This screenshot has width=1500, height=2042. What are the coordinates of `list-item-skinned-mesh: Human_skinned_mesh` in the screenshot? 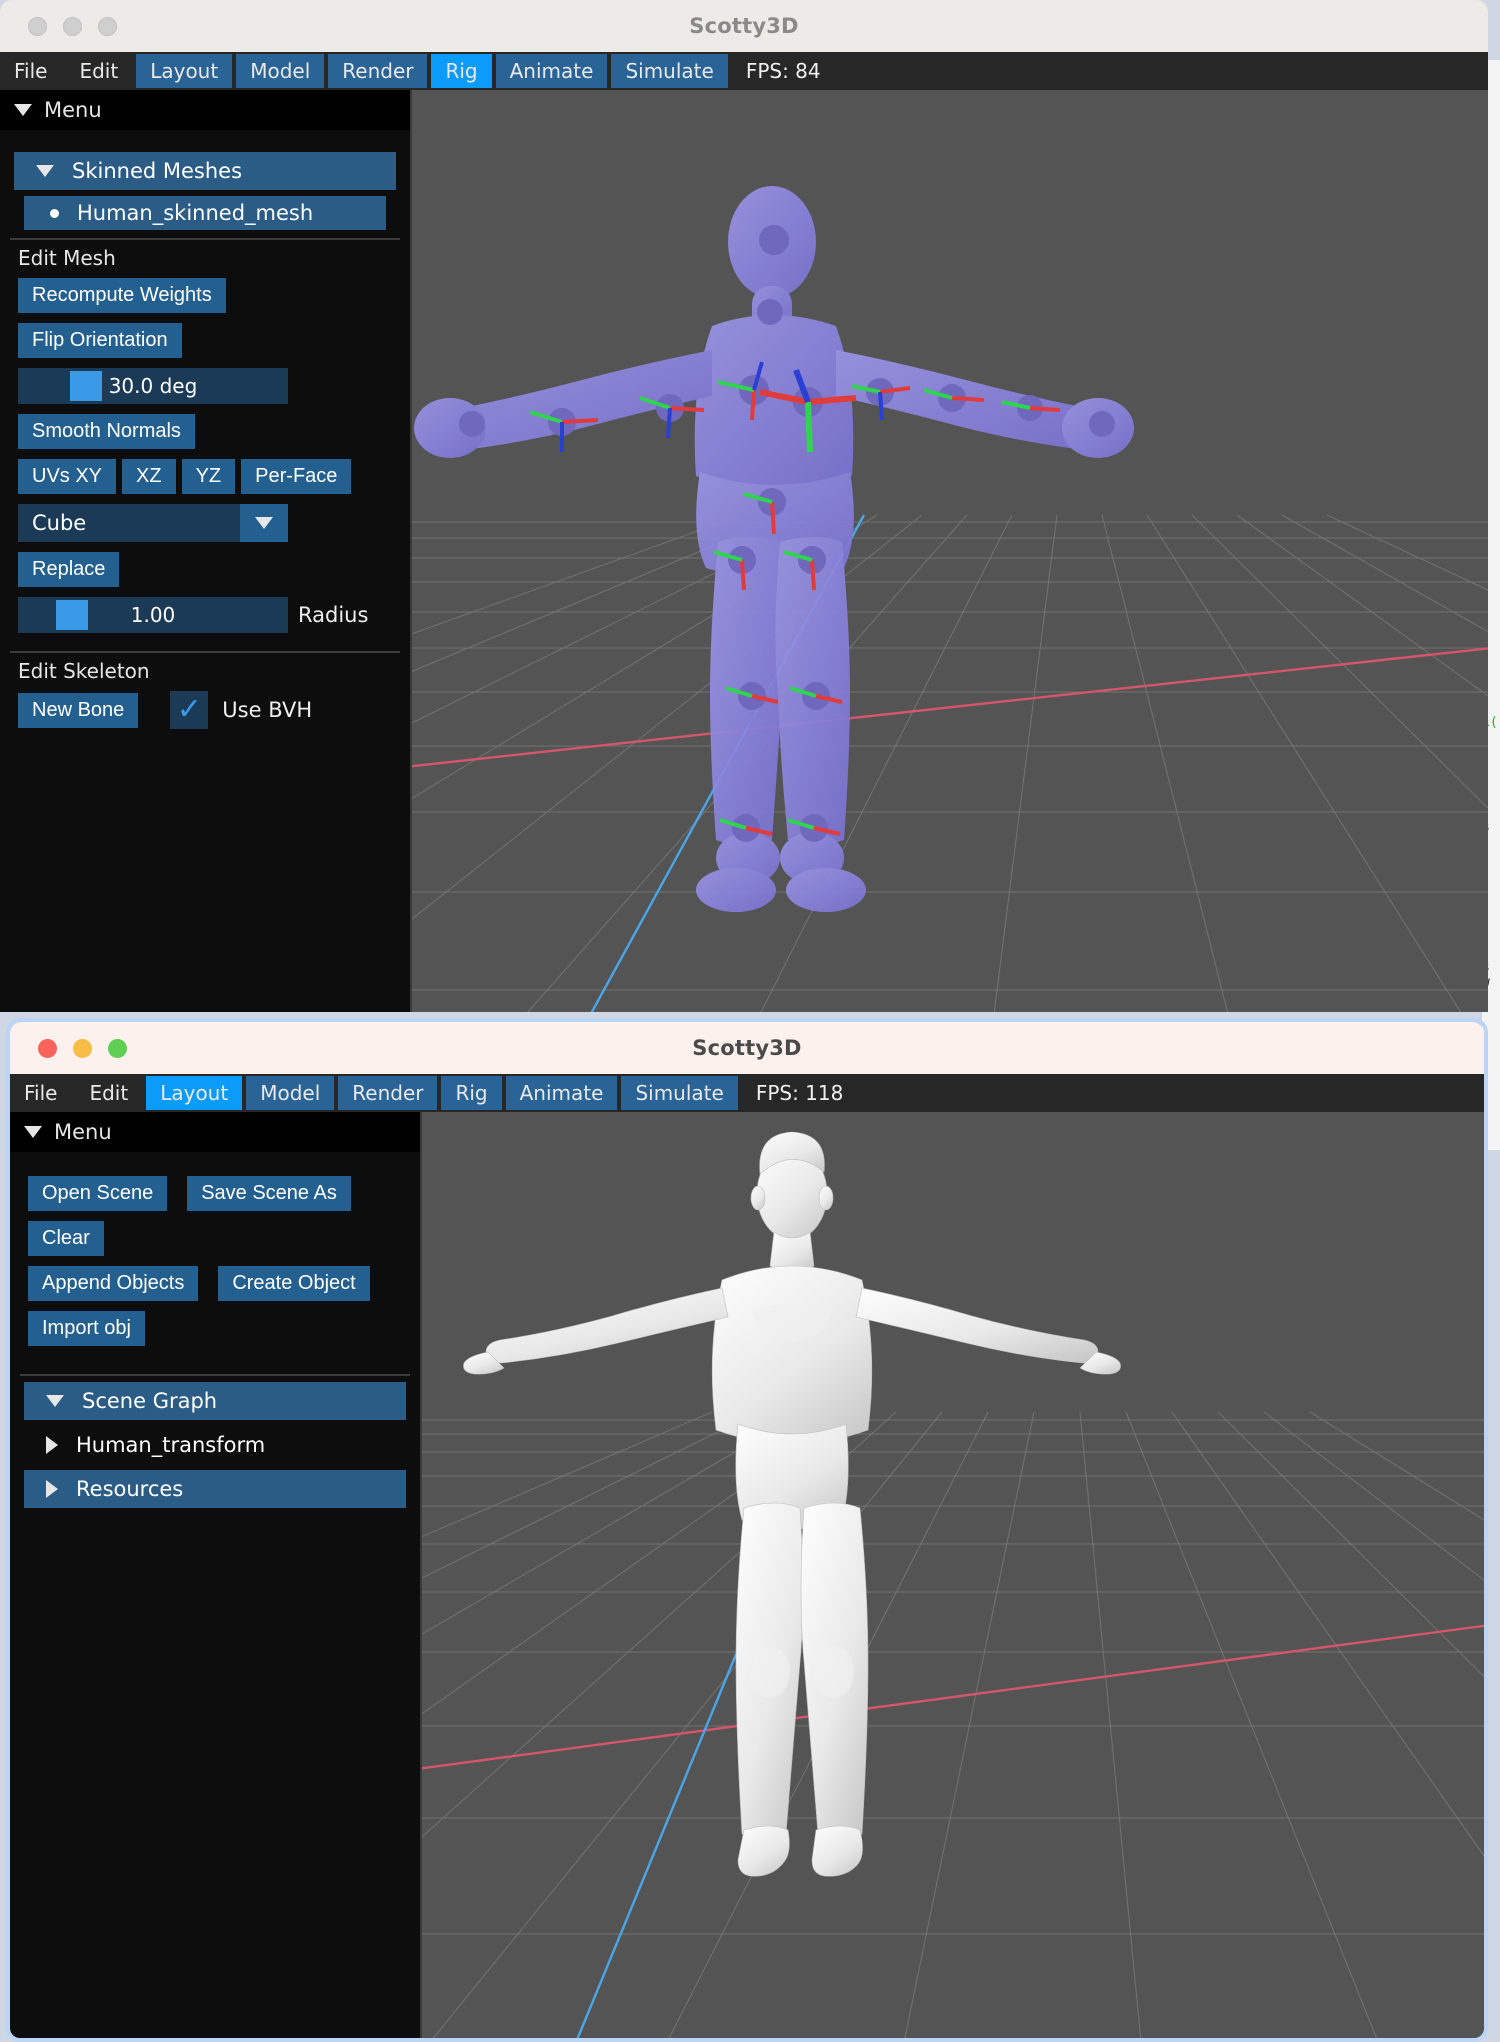 It's located at (205, 213).